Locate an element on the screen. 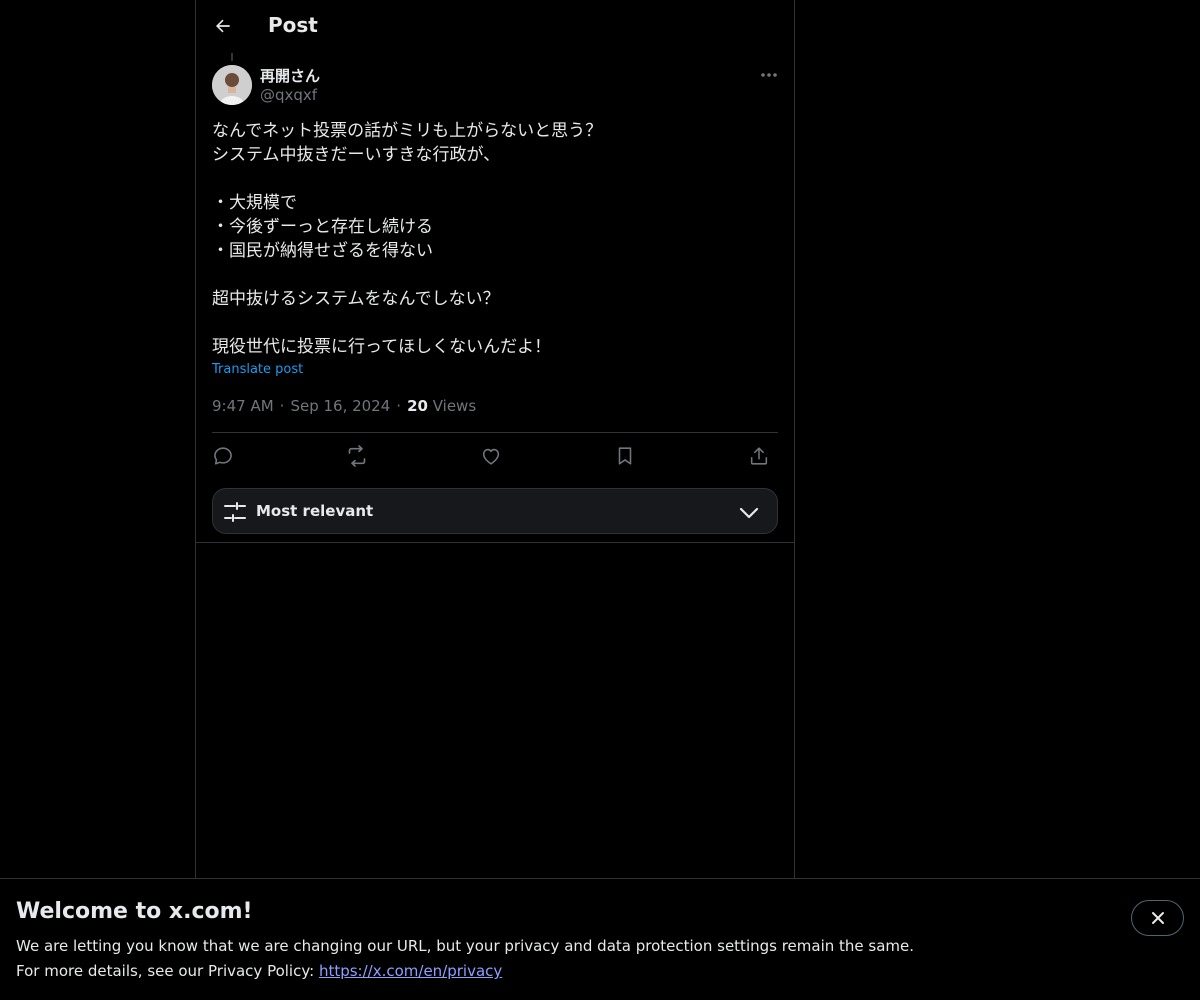  like-button is located at coordinates (491, 456).